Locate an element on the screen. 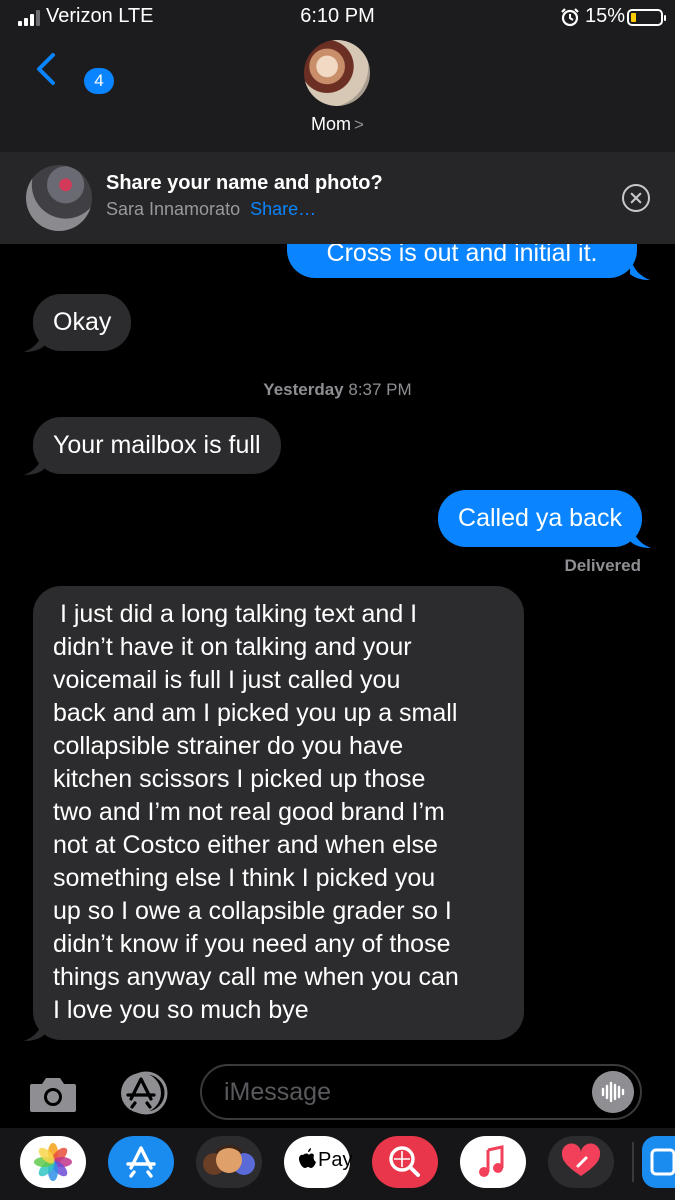 Image resolution: width=675 pixels, height=1200 pixels. app-store-icon is located at coordinates (143, 1093).